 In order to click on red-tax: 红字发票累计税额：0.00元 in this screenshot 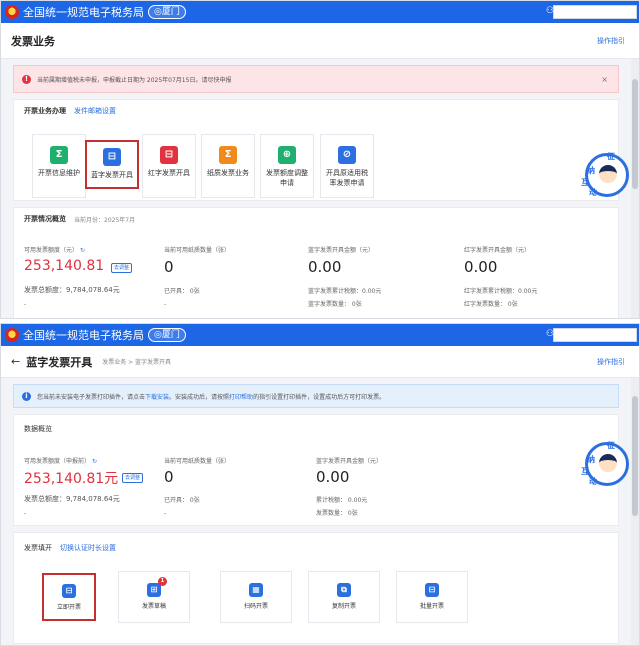, I will do `click(501, 291)`.